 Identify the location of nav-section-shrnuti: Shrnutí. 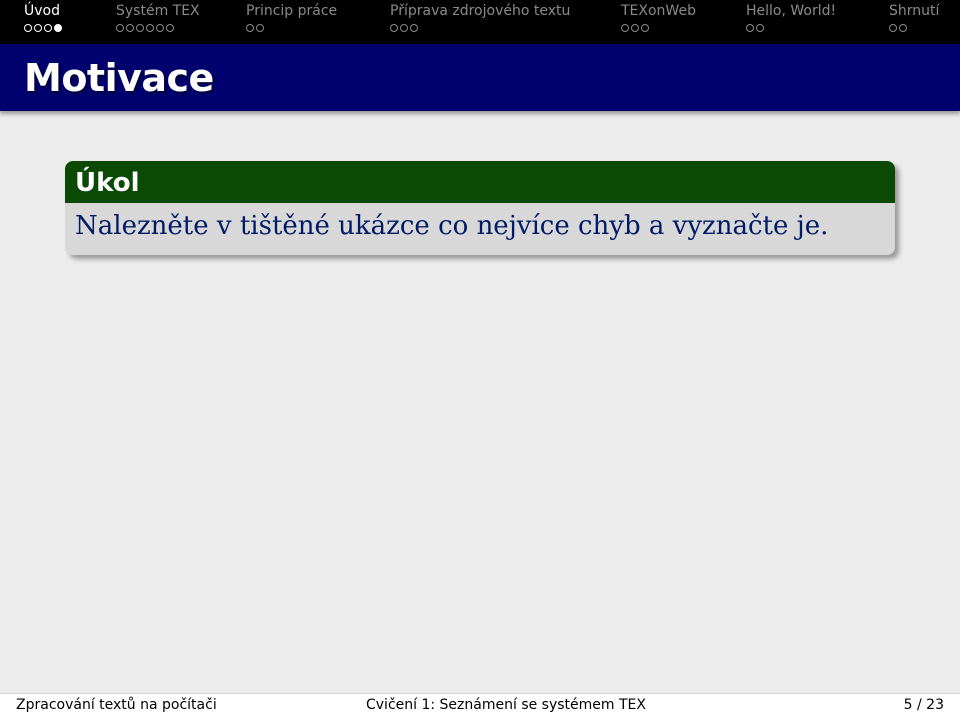
(914, 17).